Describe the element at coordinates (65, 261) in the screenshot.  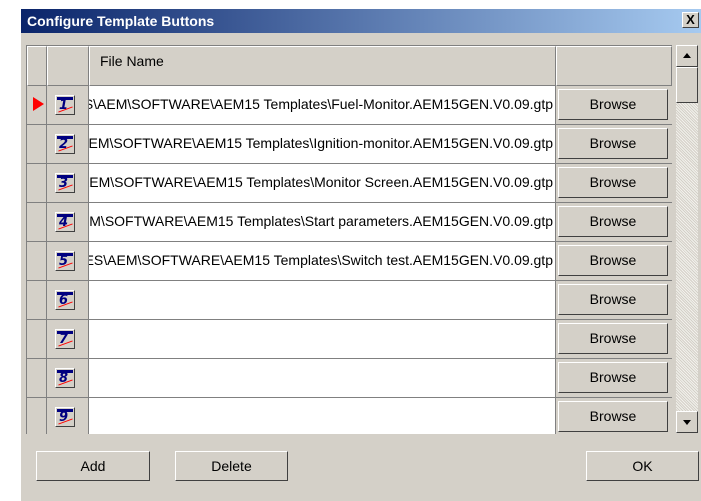
I see `template-button-icon: 5` at that location.